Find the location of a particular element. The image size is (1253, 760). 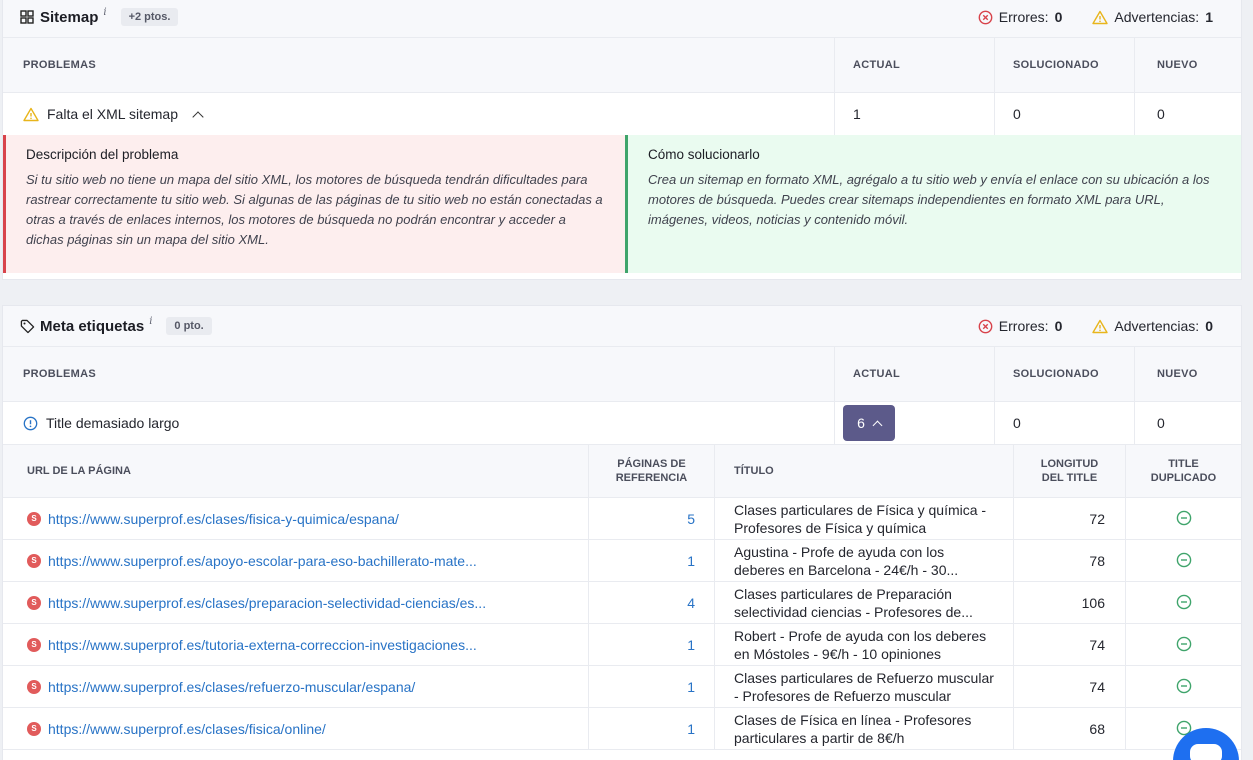

col-duplicate-title: TITLE DUPLICADO is located at coordinates (1183, 471).